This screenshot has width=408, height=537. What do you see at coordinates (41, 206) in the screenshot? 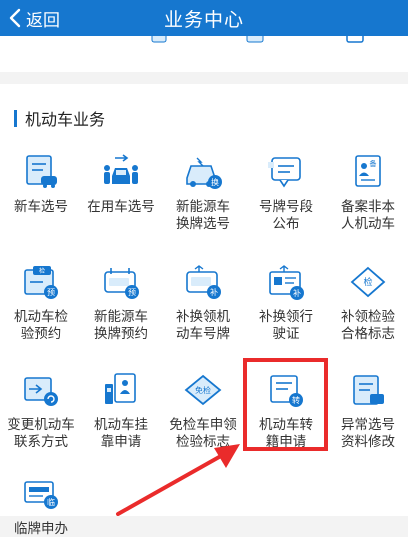
I see `service-label: 新车选号` at bounding box center [41, 206].